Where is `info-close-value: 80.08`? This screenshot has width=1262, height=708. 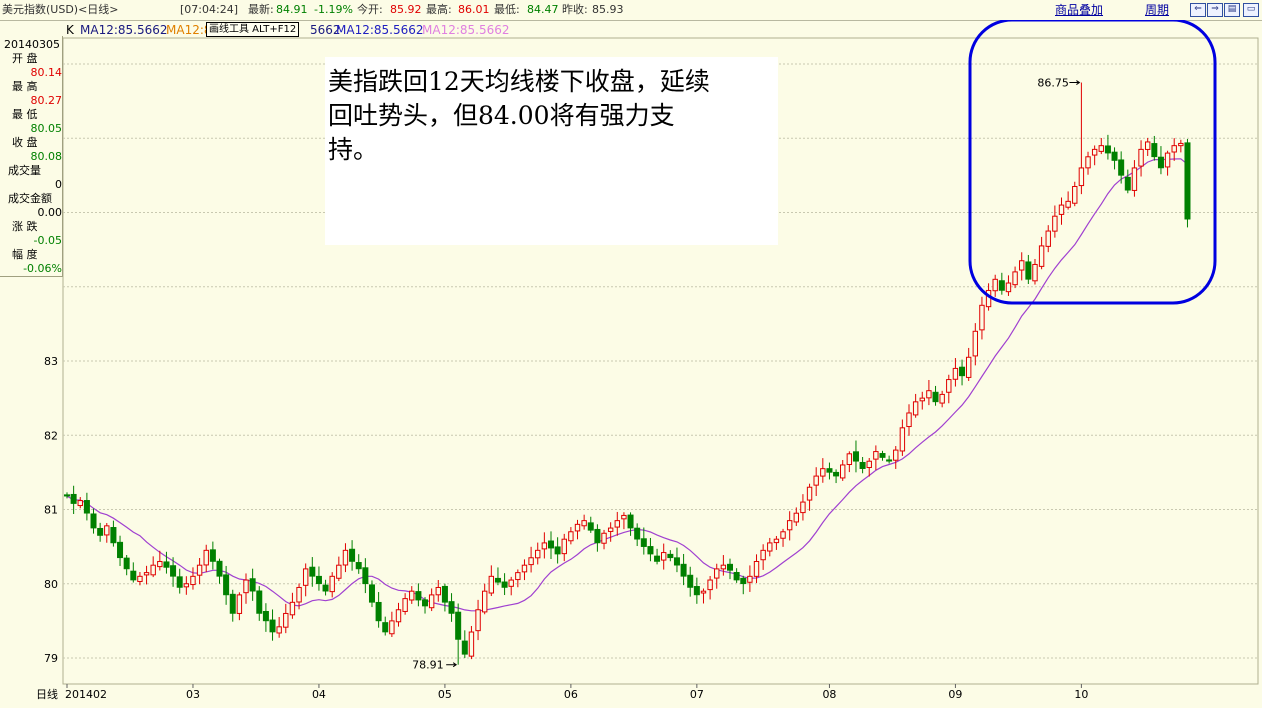 info-close-value: 80.08 is located at coordinates (46, 156).